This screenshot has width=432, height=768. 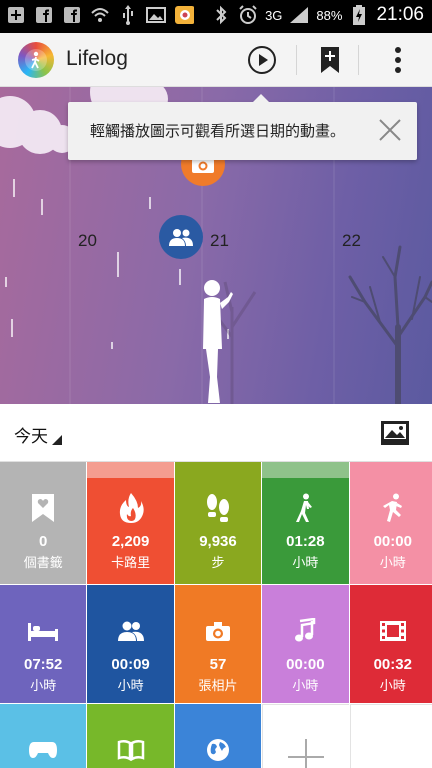 What do you see at coordinates (299, 15) in the screenshot?
I see `signal-icon` at bounding box center [299, 15].